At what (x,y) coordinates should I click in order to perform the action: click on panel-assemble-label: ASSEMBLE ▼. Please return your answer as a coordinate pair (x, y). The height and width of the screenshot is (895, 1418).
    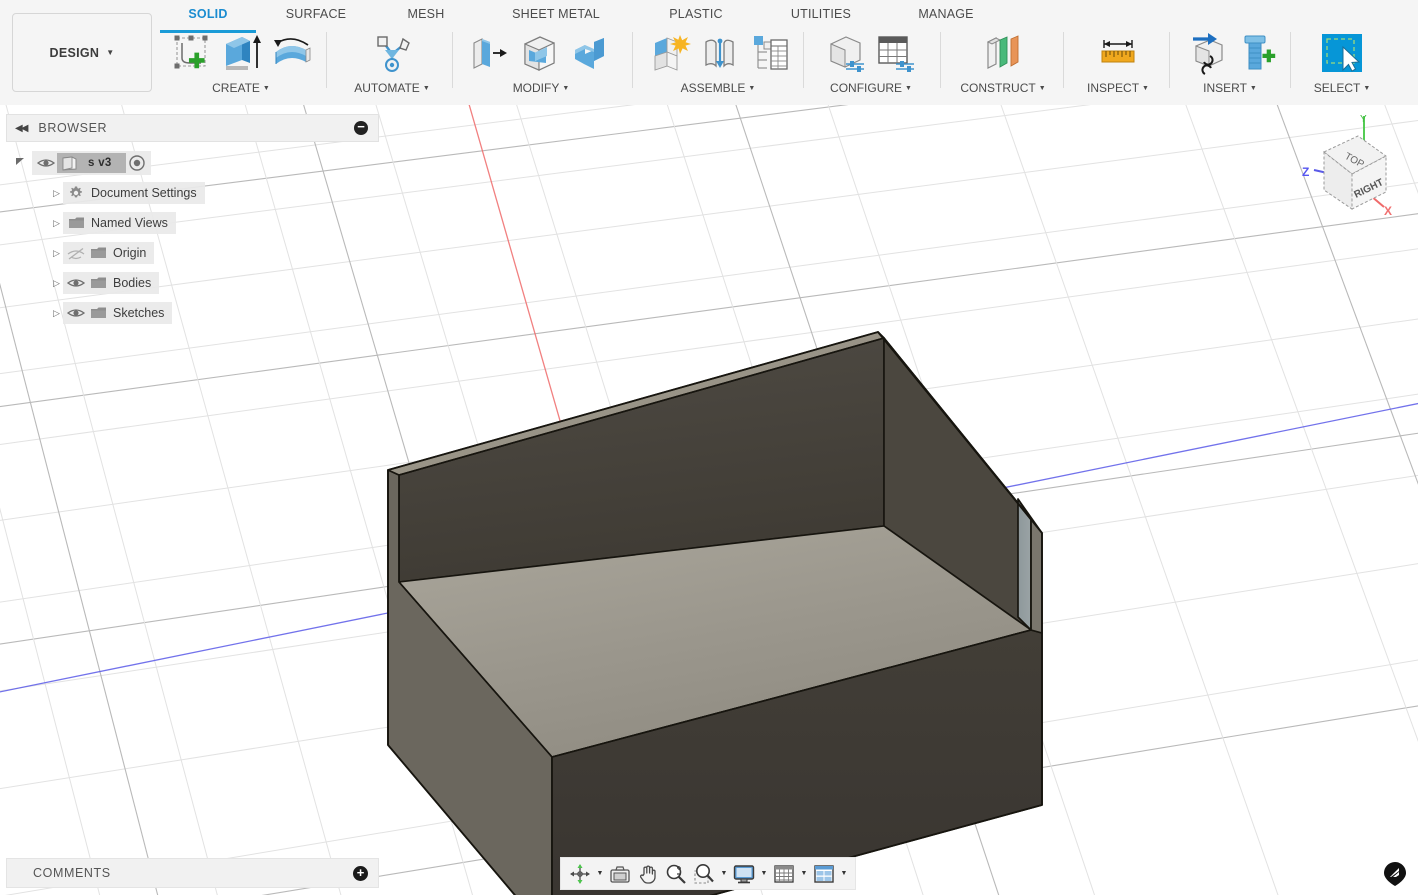
    Looking at the image, I should click on (718, 88).